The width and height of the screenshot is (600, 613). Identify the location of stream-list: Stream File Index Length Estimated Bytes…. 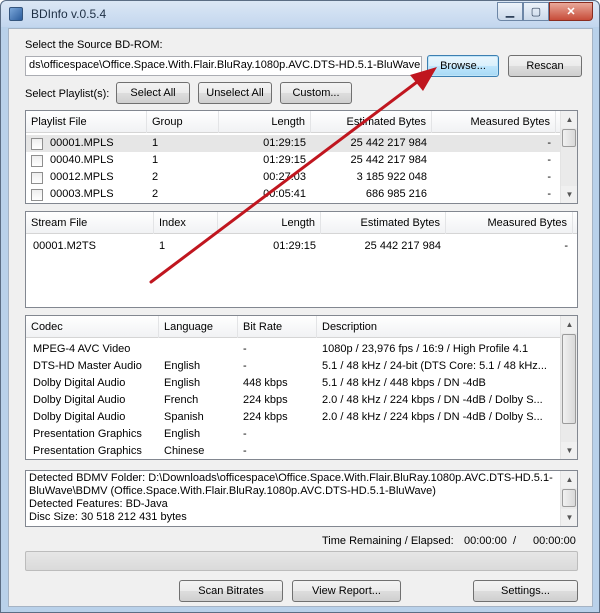
(301, 259).